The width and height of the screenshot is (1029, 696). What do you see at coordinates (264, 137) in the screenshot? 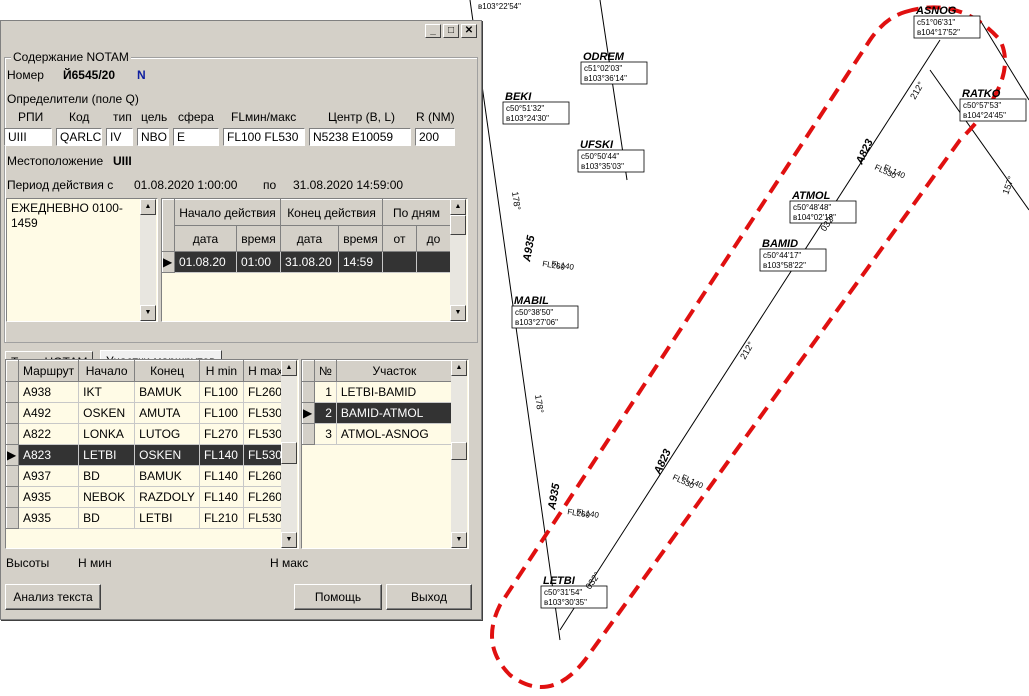
I see `fl-field: FL100 FL530` at bounding box center [264, 137].